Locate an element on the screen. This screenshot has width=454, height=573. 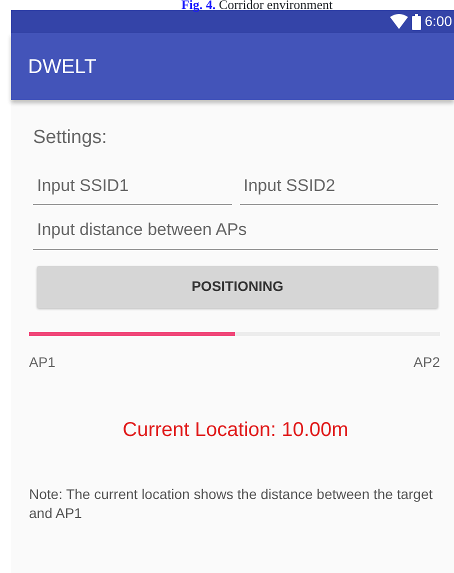
status-time: 6:00 is located at coordinates (438, 21).